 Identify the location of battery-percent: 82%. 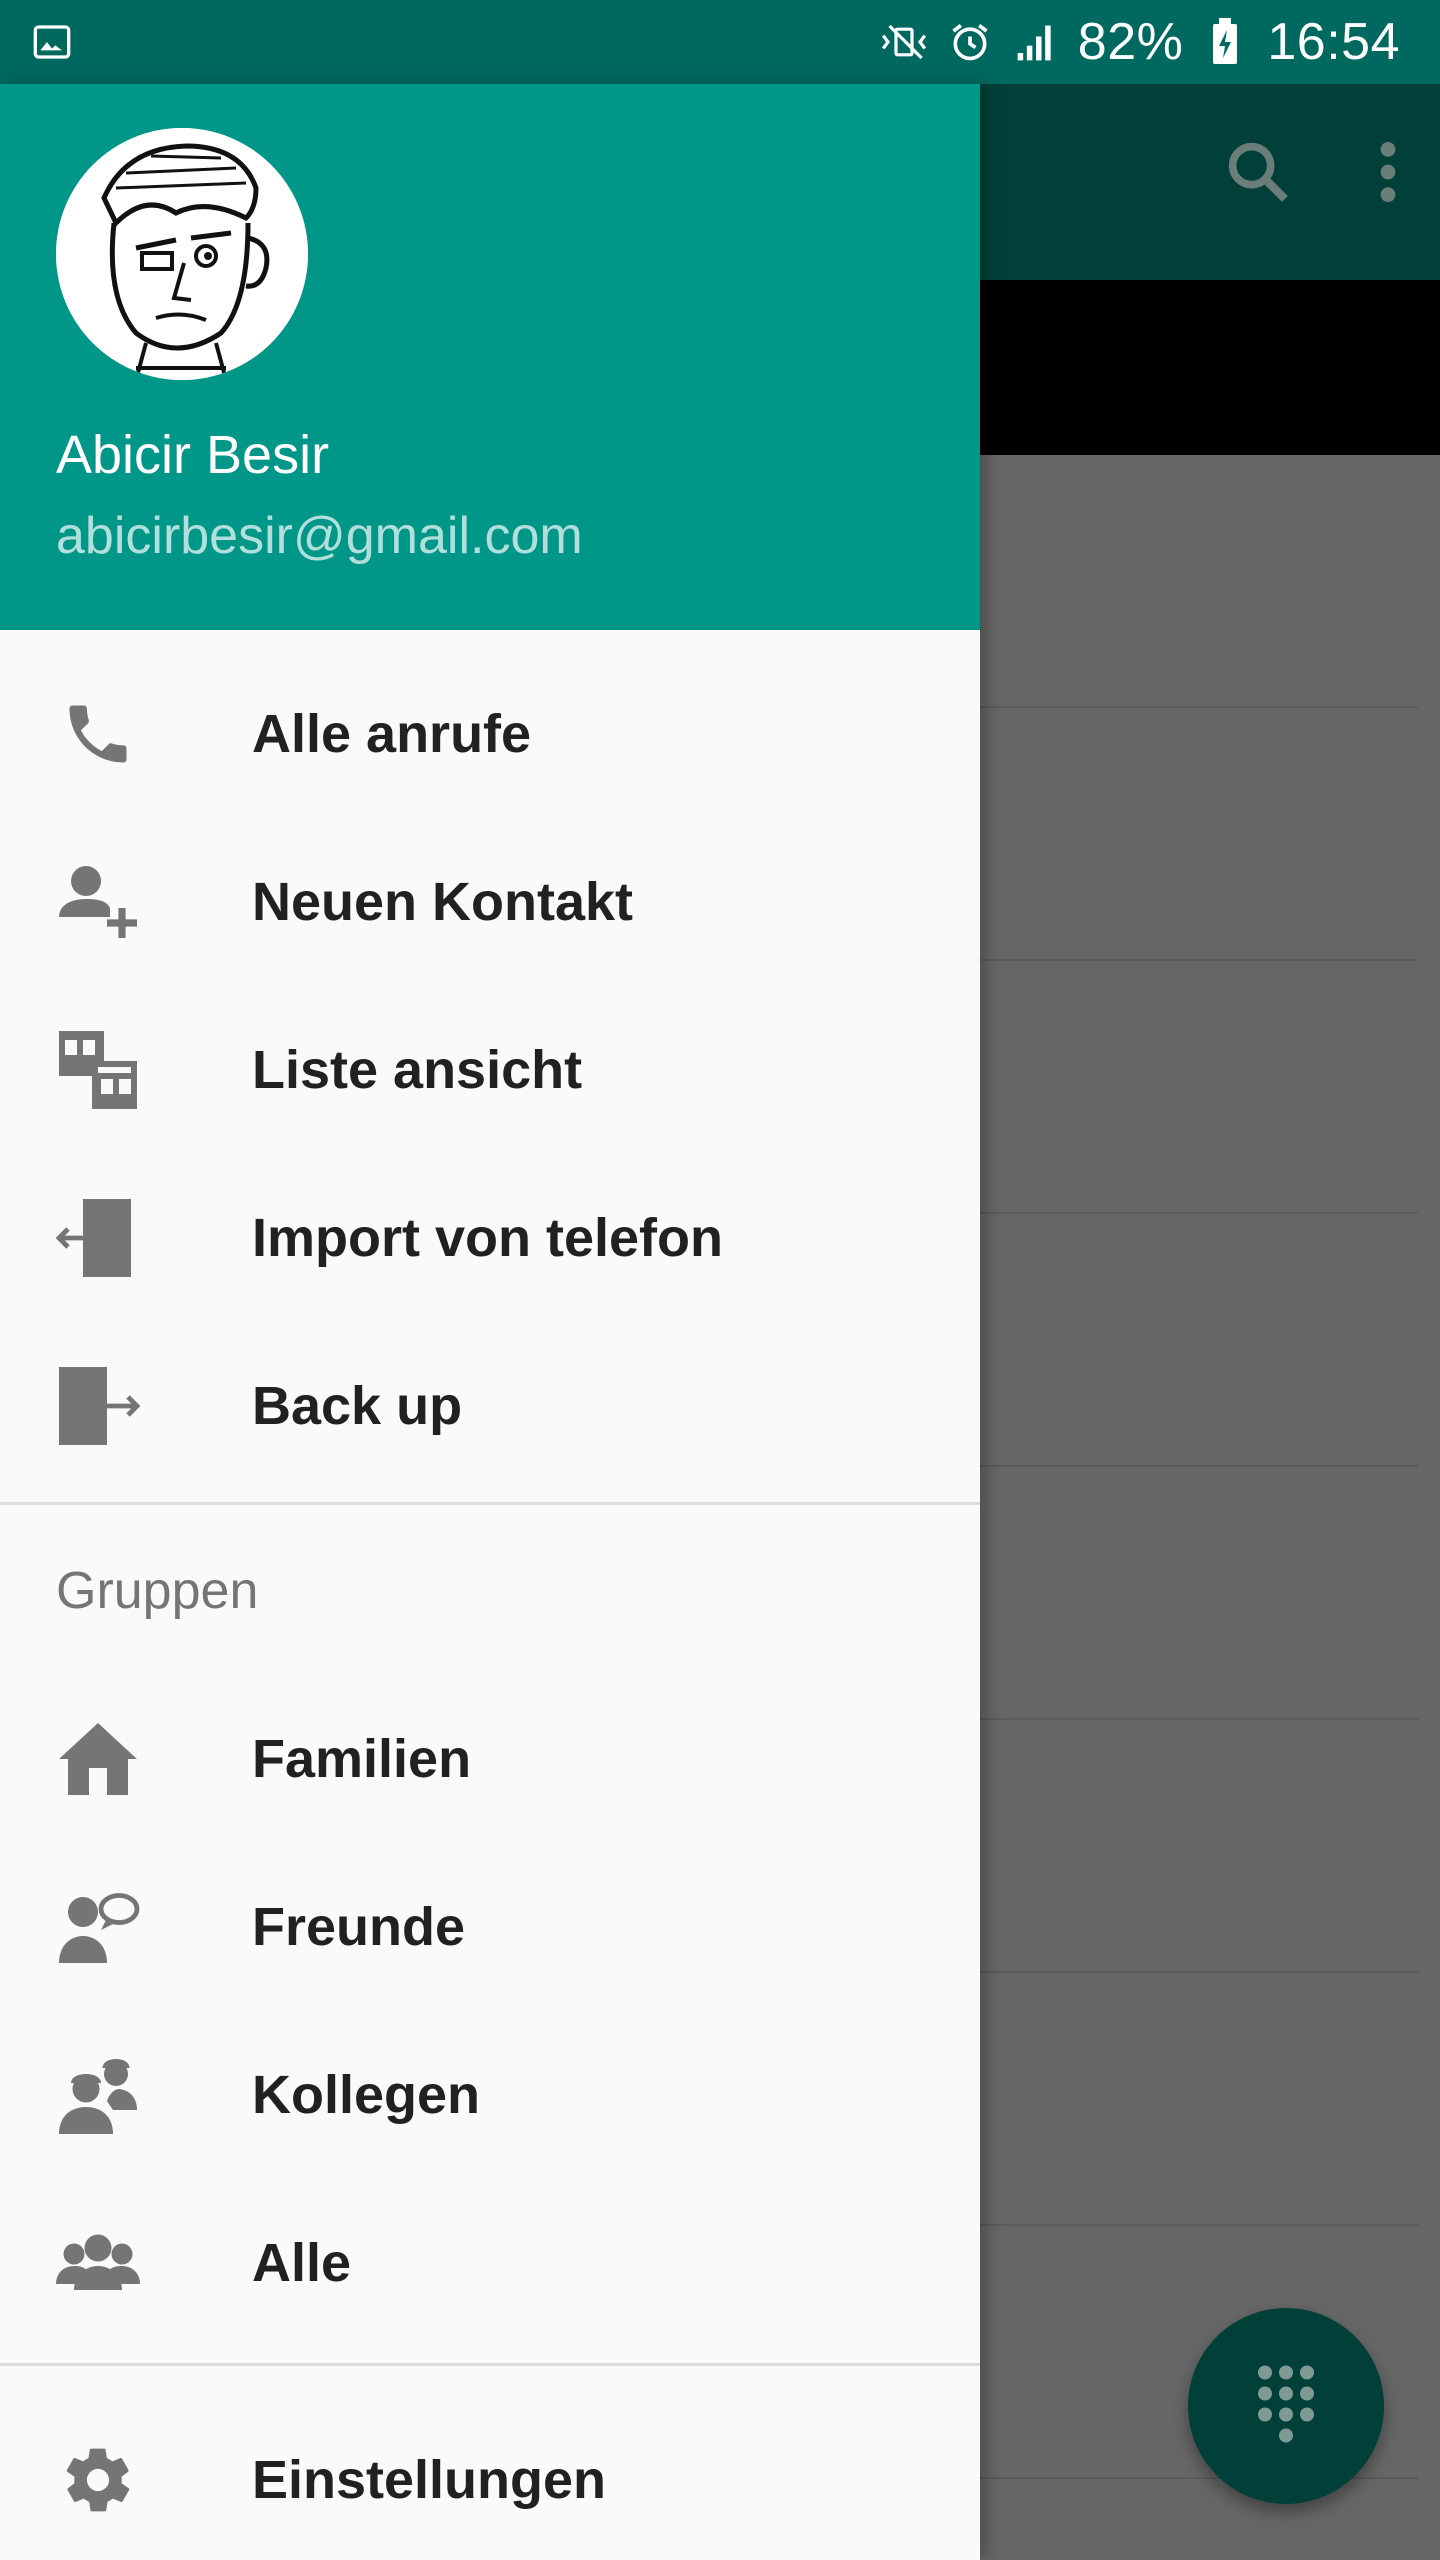
(1130, 42).